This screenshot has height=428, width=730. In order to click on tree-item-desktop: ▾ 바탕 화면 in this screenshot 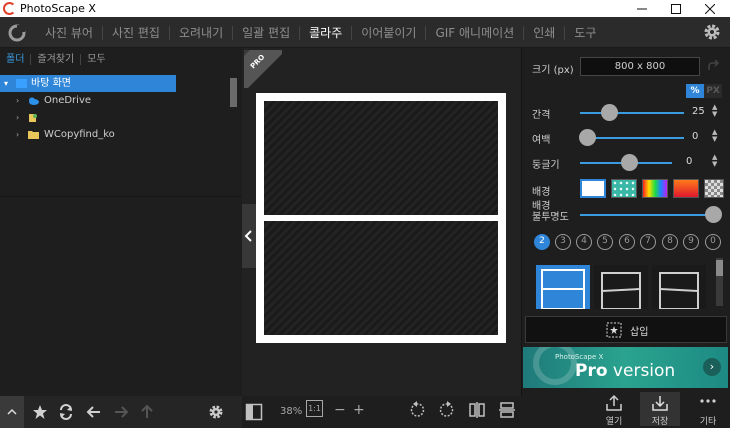, I will do `click(88, 83)`.